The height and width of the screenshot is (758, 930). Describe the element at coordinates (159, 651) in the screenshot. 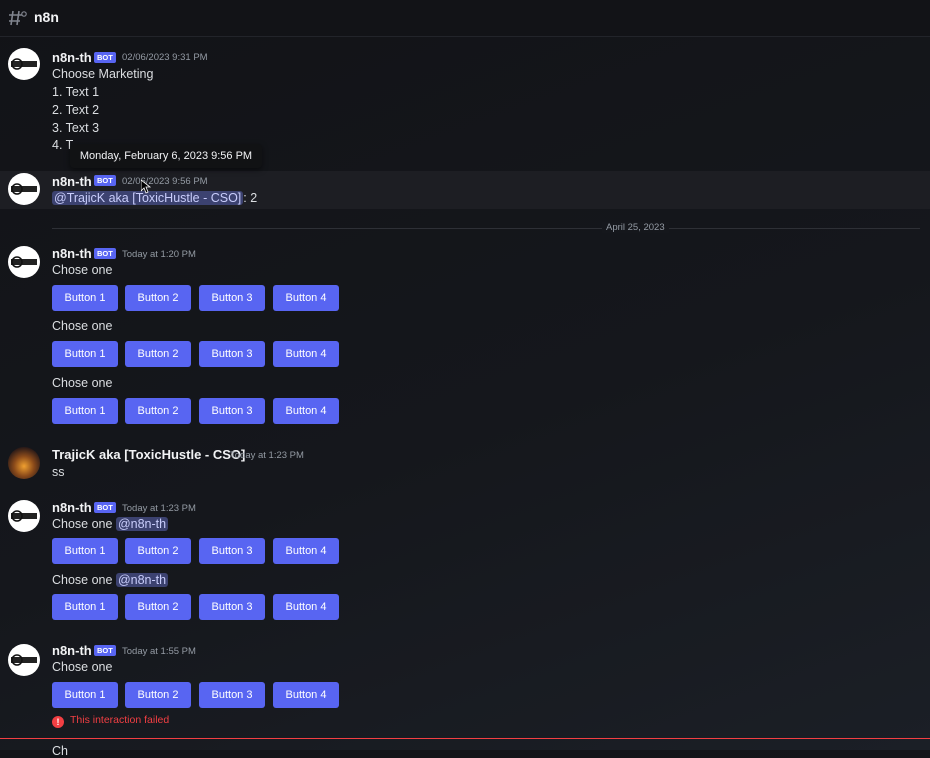

I see `timestamp: Today at 1:55 PM` at that location.